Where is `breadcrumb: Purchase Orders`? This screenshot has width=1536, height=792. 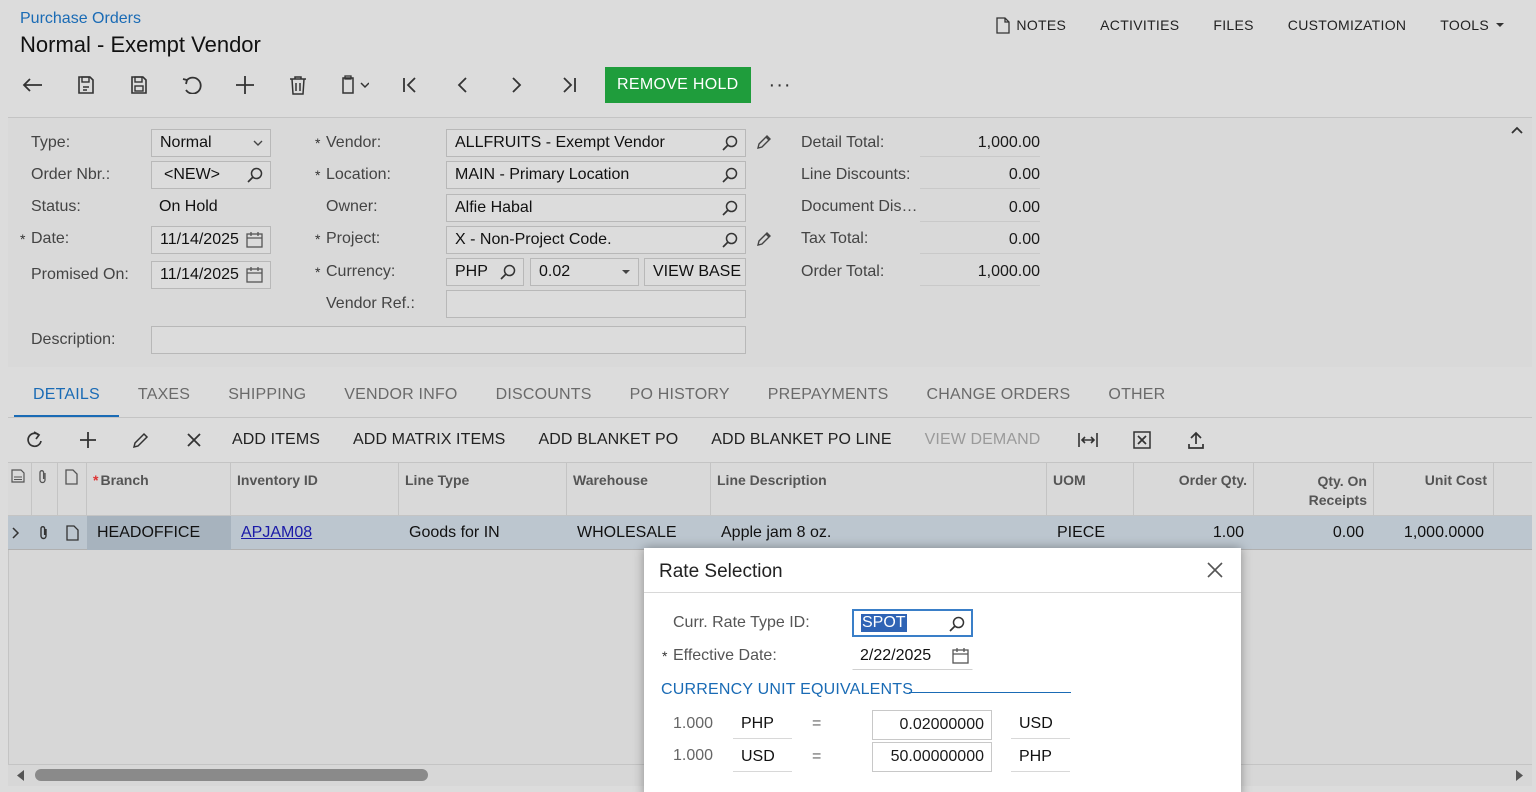
breadcrumb: Purchase Orders is located at coordinates (80, 19).